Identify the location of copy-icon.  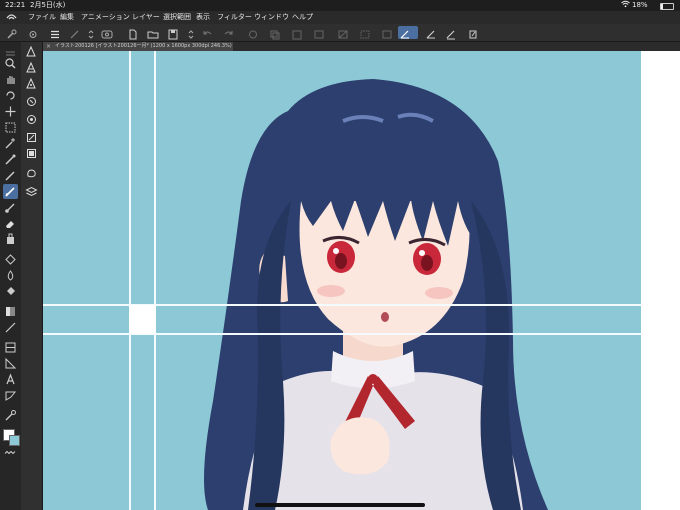
(275, 33).